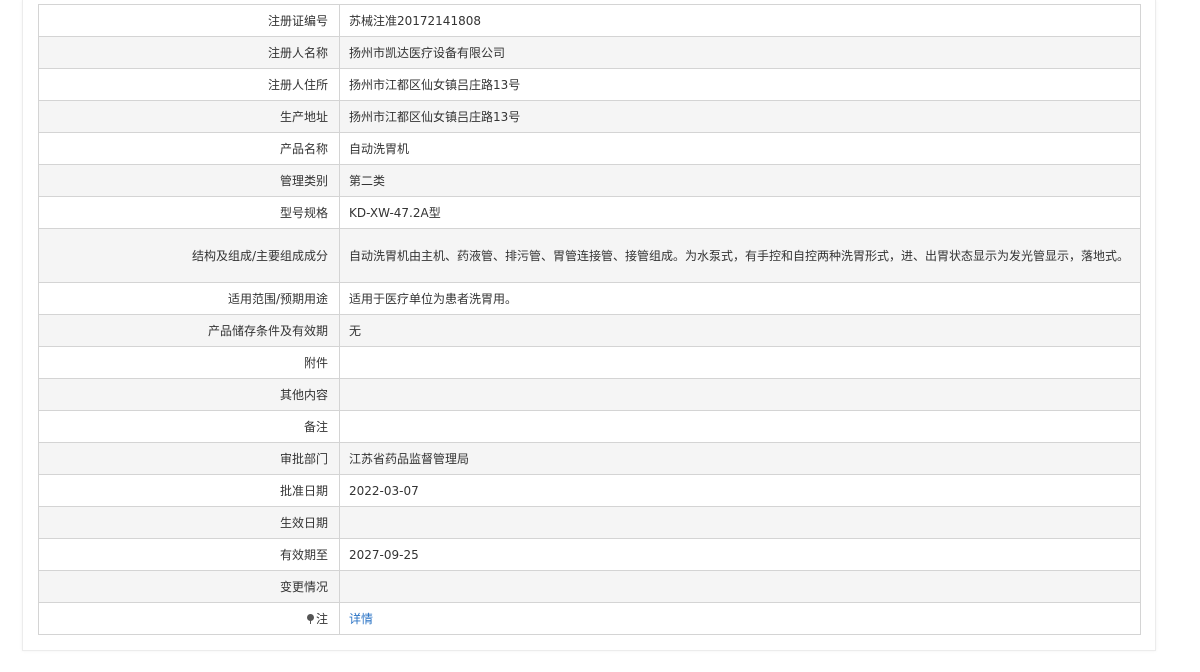 This screenshot has width=1200, height=672. What do you see at coordinates (740, 426) in the screenshot?
I see `row-value-remarks` at bounding box center [740, 426].